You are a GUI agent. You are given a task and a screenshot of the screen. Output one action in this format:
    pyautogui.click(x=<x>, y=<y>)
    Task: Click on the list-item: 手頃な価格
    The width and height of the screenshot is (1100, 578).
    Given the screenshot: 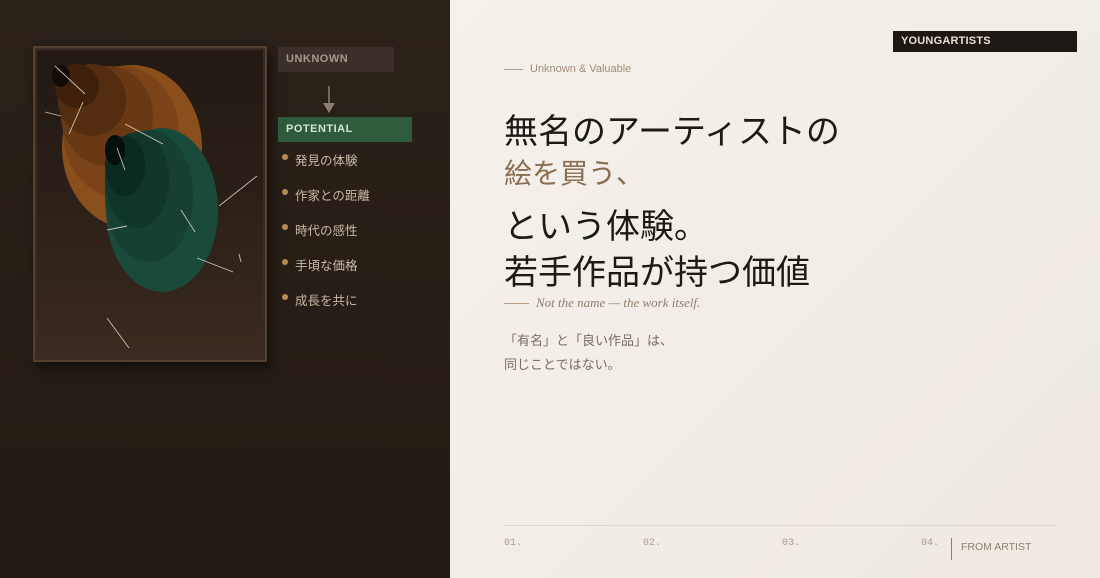 What is the action you would take?
    pyautogui.click(x=326, y=272)
    